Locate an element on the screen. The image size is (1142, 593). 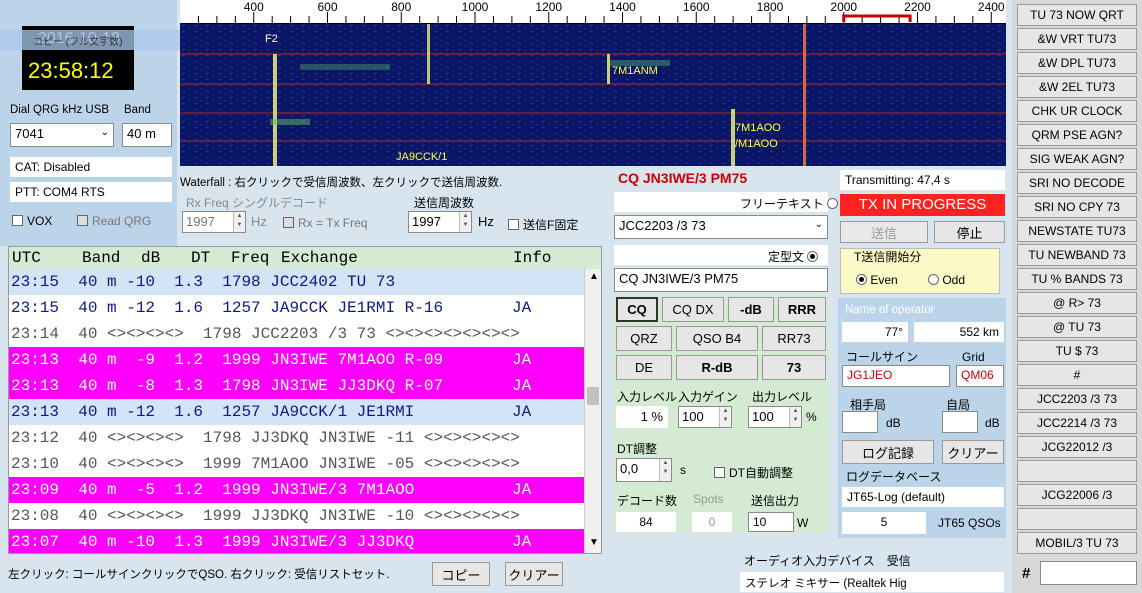
macro-button: &W VRT TU73 is located at coordinates (1077, 39).